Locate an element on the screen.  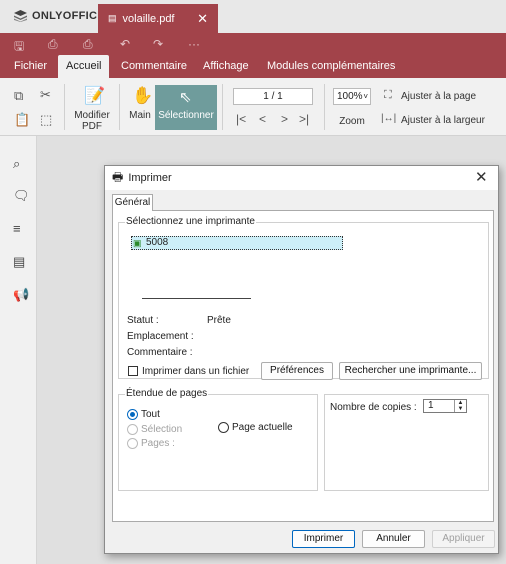
fit-page-icon: ⛶ is located at coordinates (388, 95).